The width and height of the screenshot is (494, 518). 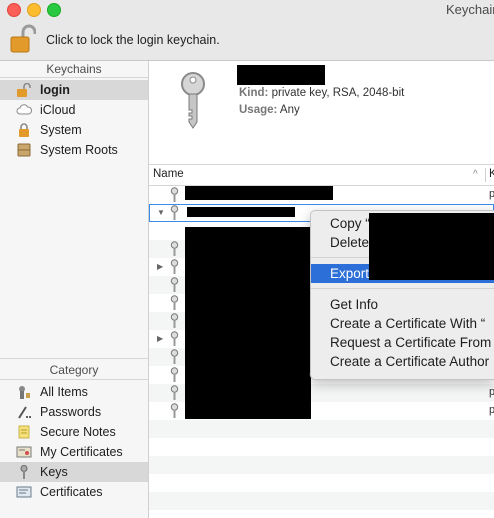 I want to click on sidebar-item-label: System, so click(x=61, y=130).